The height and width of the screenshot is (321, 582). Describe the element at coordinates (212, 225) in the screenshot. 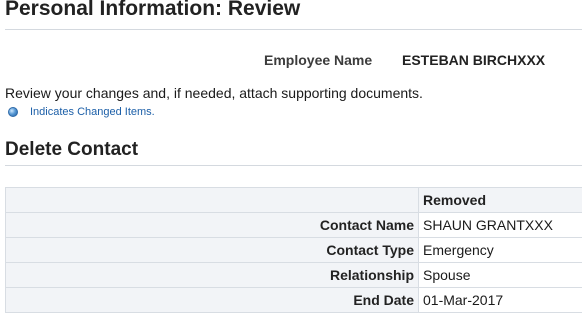

I see `contact-name-label: Contact Name` at that location.